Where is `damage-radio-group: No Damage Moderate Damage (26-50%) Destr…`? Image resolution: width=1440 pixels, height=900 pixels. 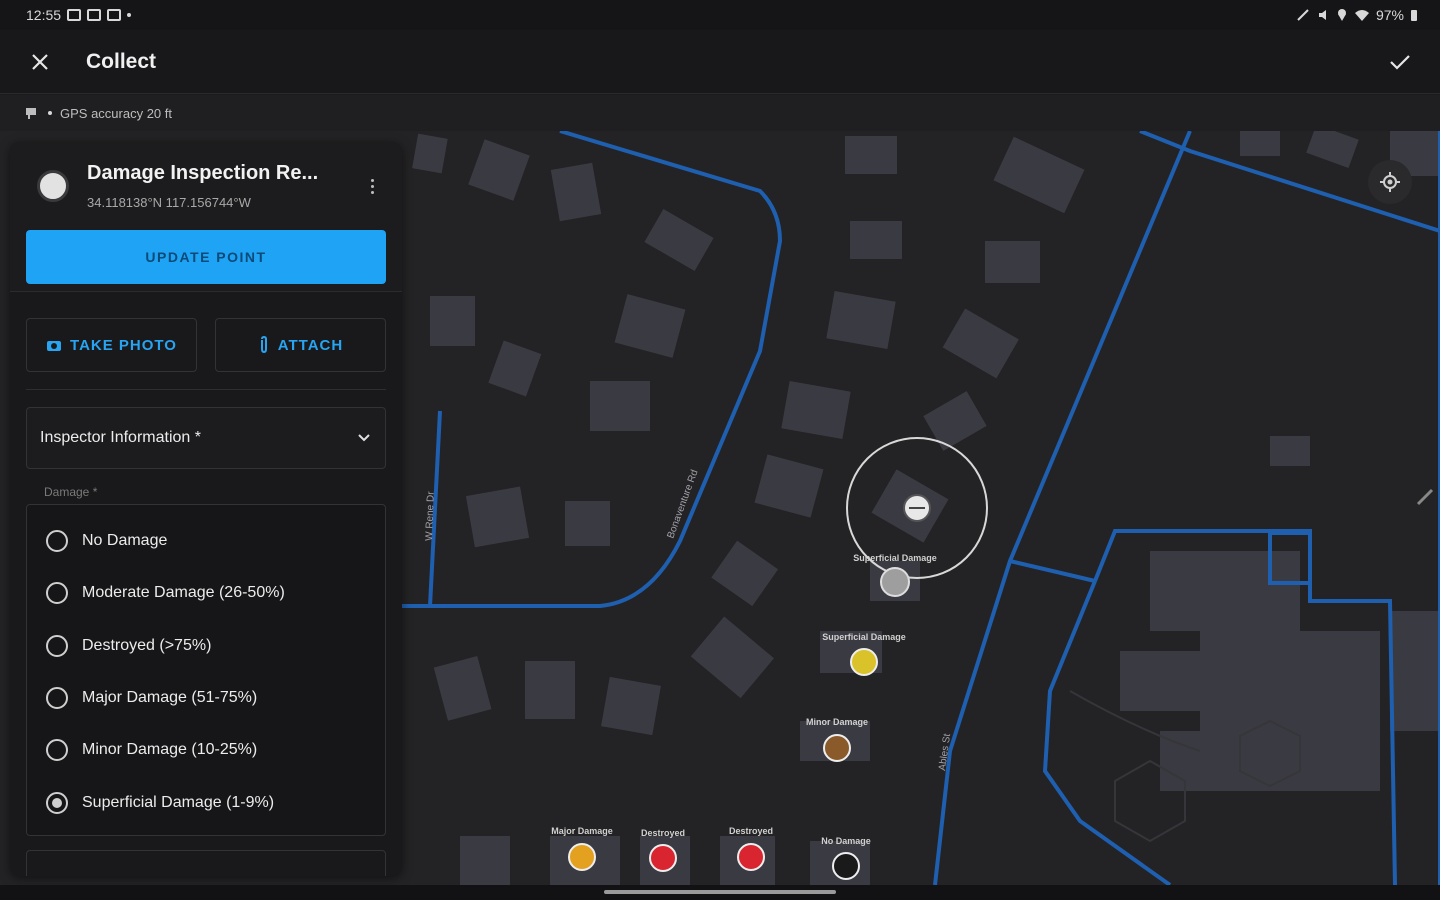
damage-radio-group: No Damage Moderate Damage (26-50%) Destr… is located at coordinates (206, 670).